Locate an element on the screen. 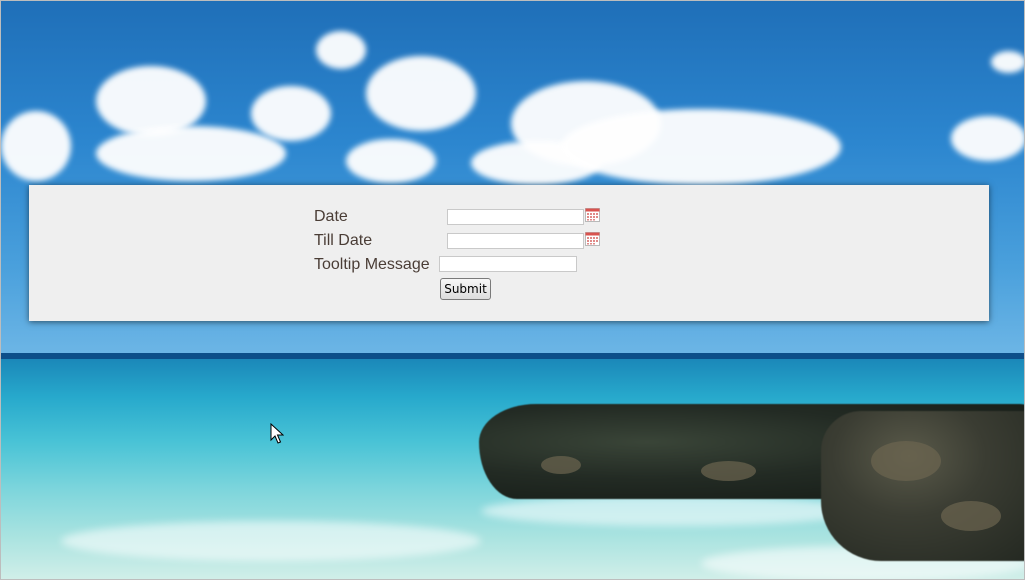  tooltip-message-label: Tooltip Message is located at coordinates (372, 264).